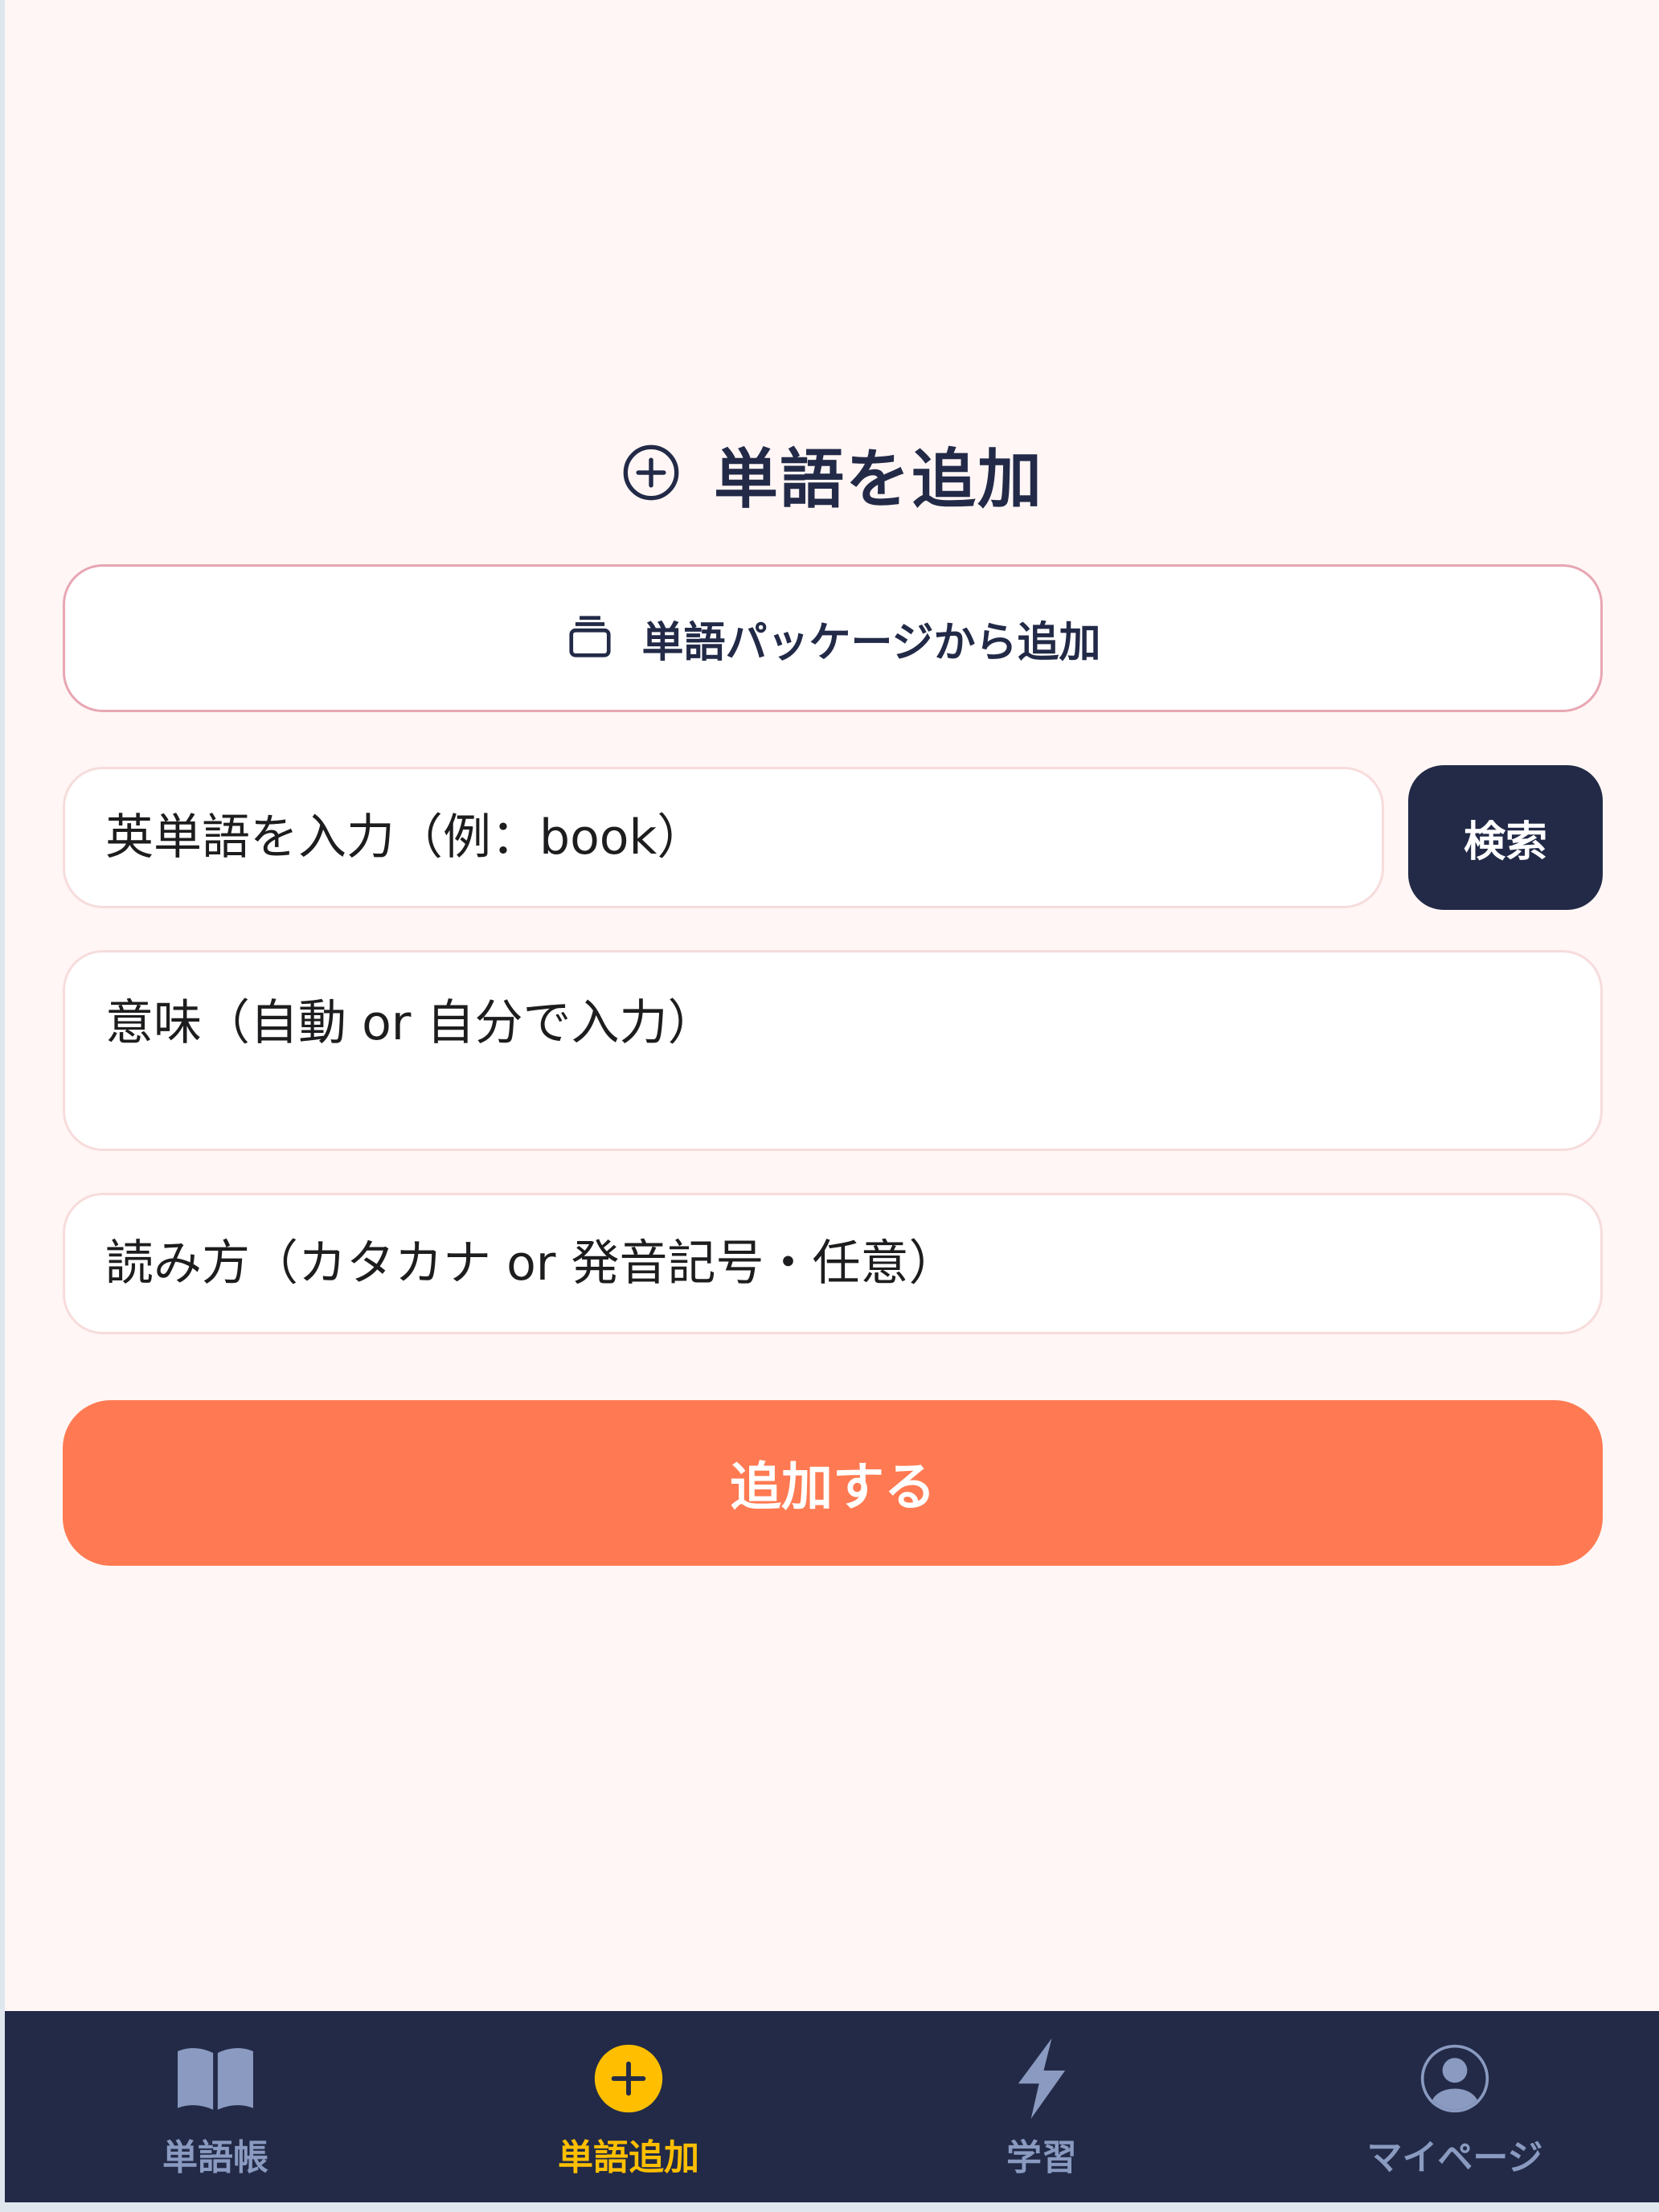 The image size is (1659, 2212). What do you see at coordinates (590, 638) in the screenshot?
I see `stack-icon` at bounding box center [590, 638].